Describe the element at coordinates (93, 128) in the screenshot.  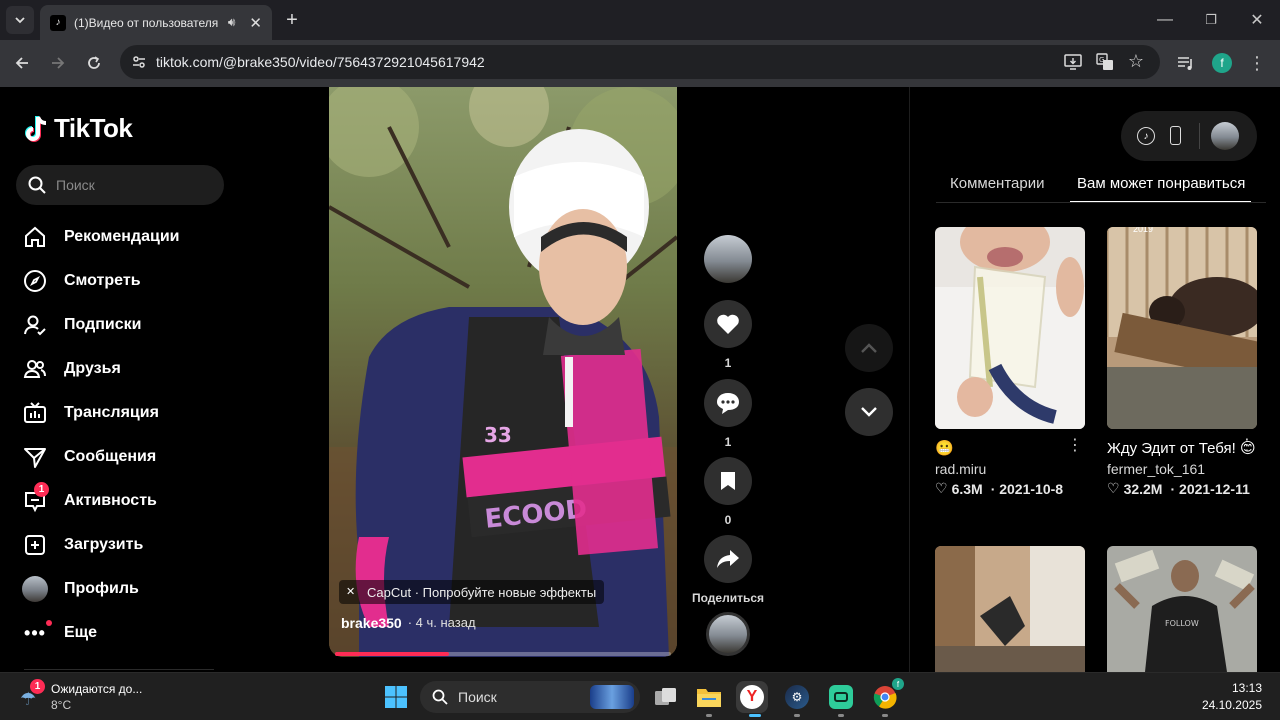
I see `brand-name: TikTok` at that location.